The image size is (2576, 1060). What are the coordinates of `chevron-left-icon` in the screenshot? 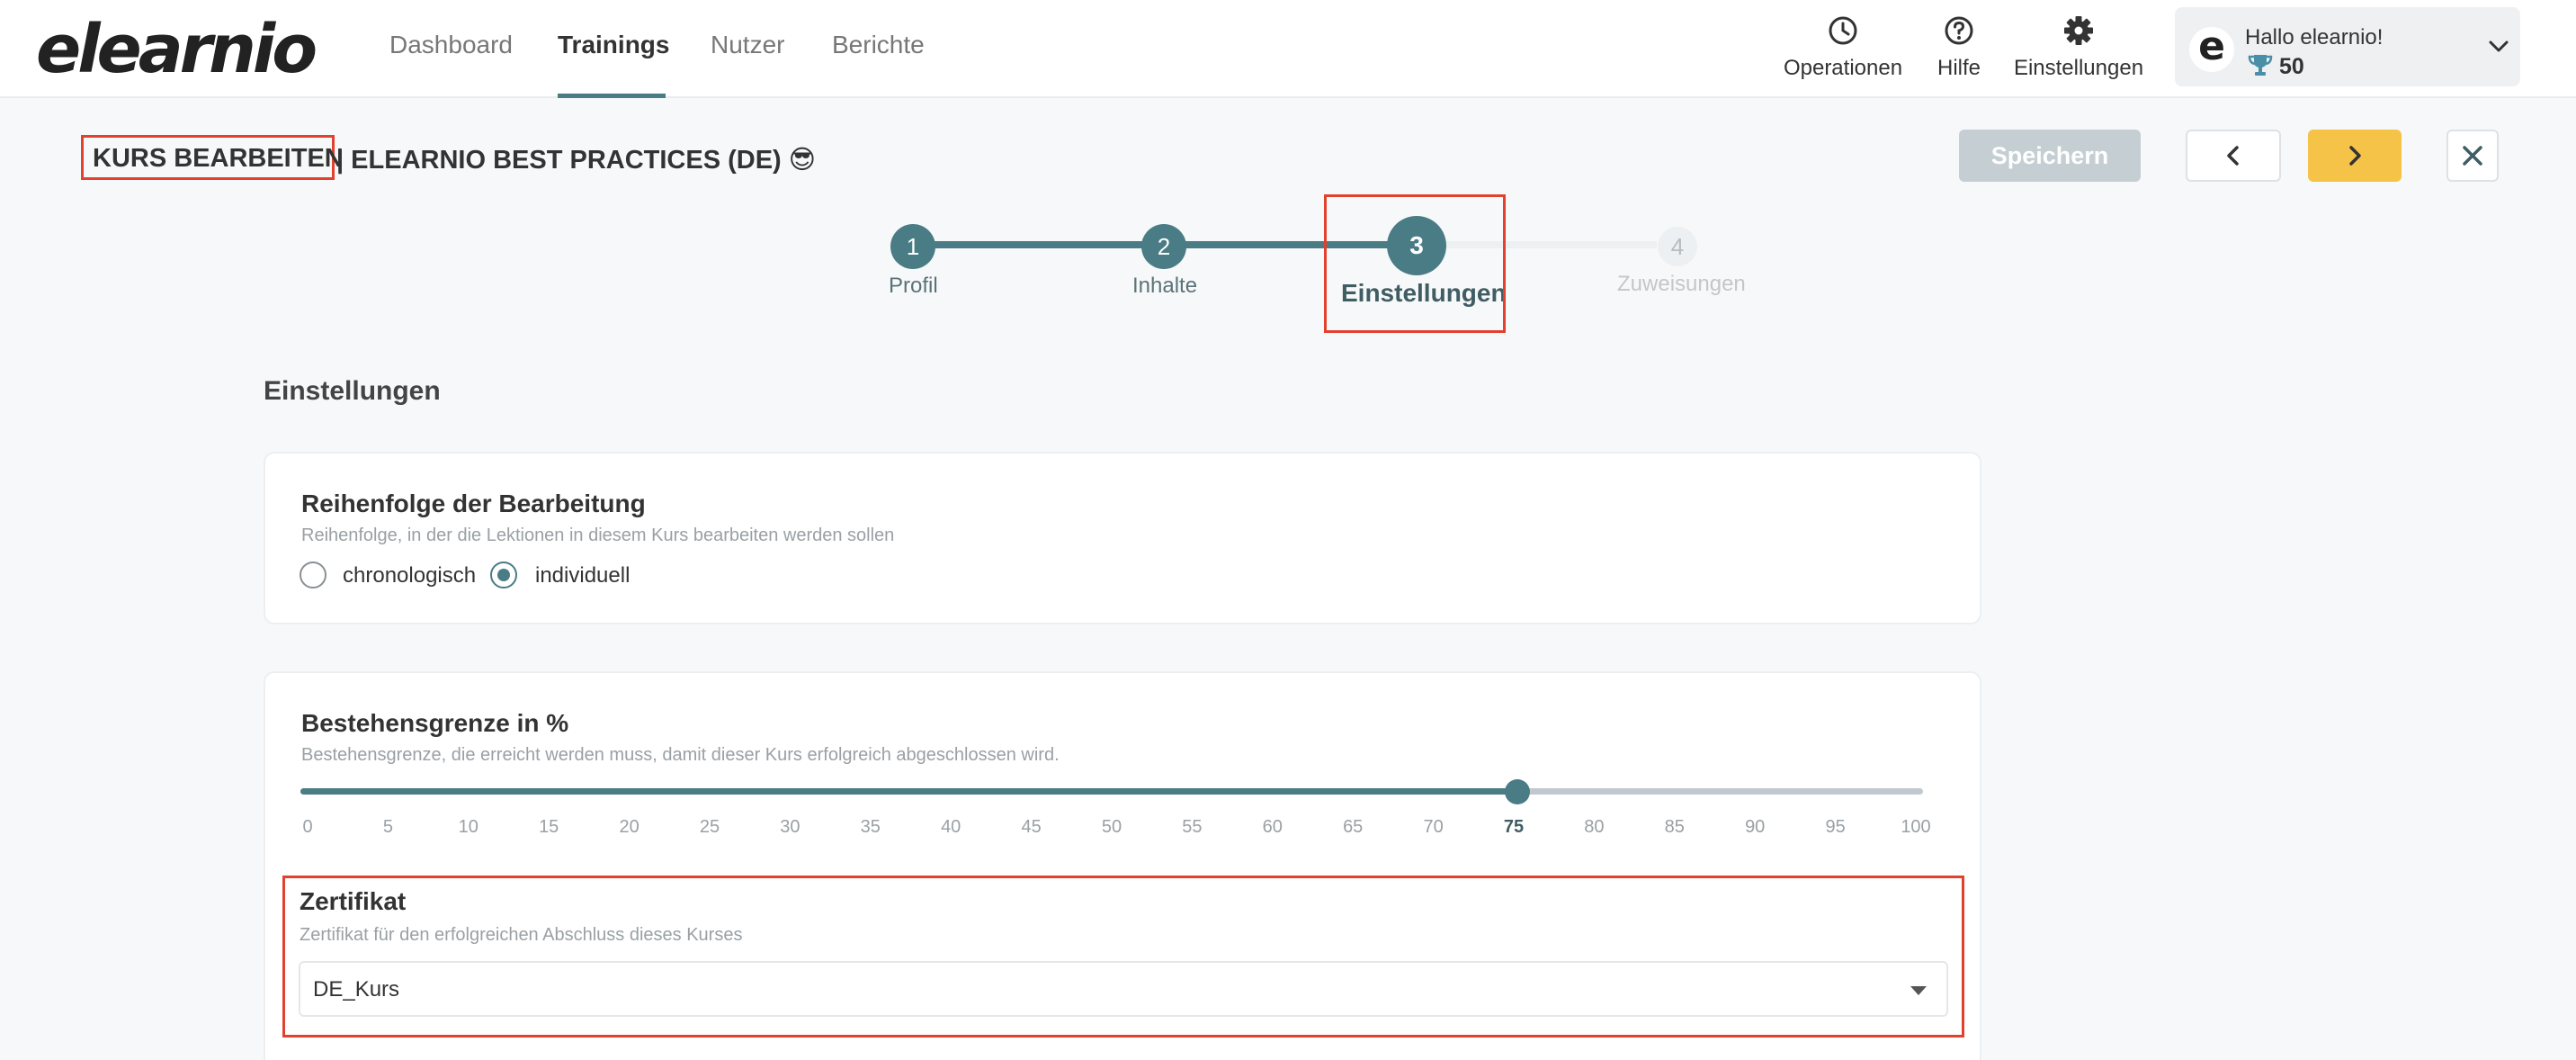 It's located at (2233, 156).